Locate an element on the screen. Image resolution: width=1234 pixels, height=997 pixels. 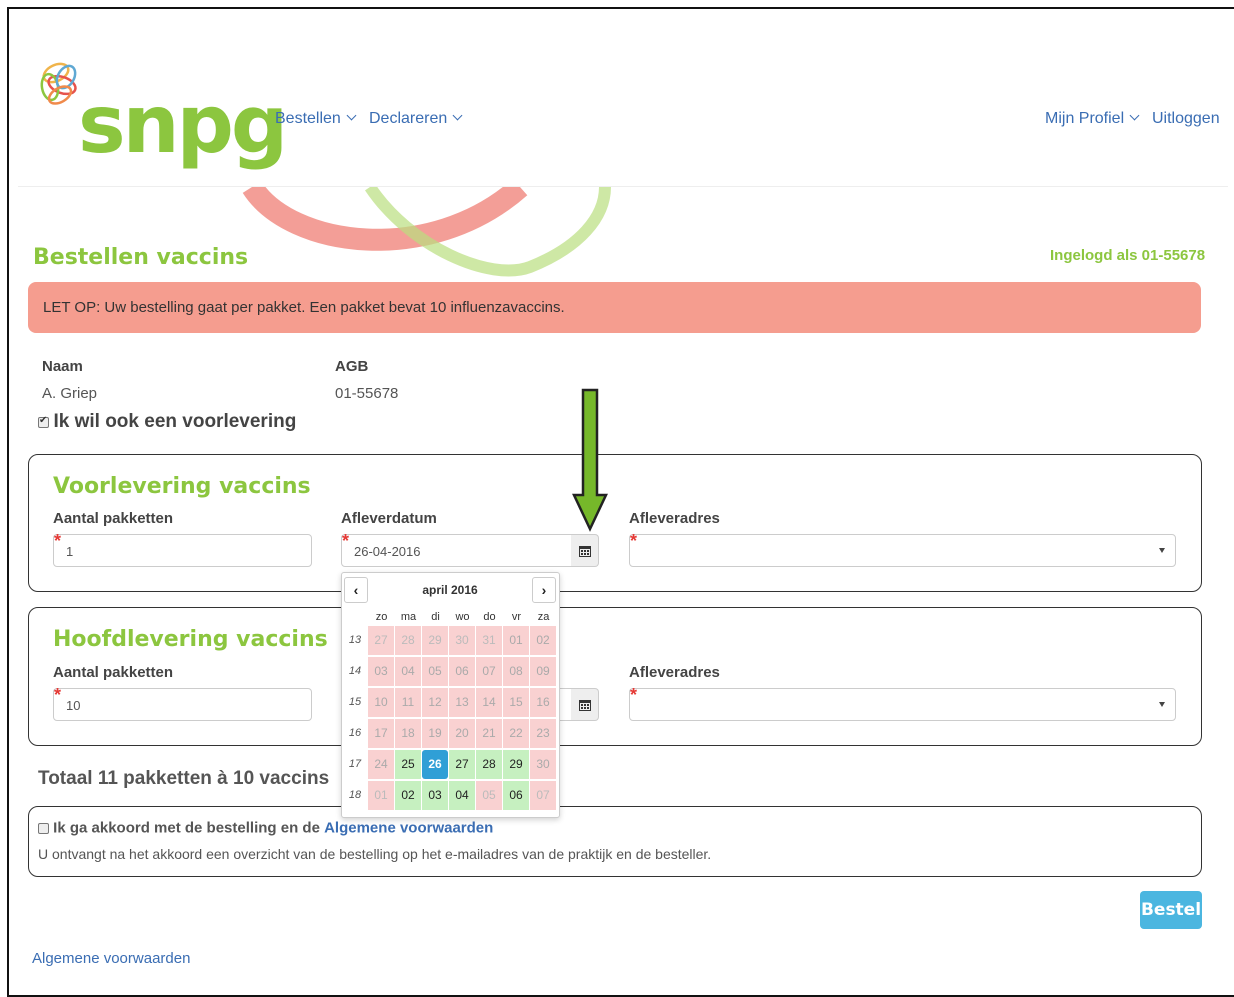
footer-terms-link: Algemene voorwaarden is located at coordinates (111, 958).